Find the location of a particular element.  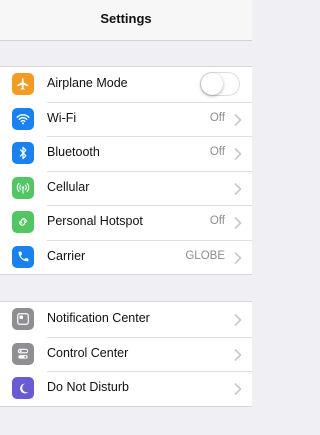

settings-row-label: Bluetooth is located at coordinates (73, 152).